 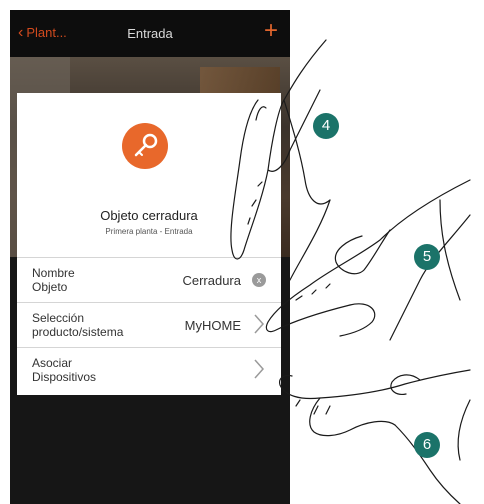 I want to click on callout-badge: 4, so click(x=326, y=126).